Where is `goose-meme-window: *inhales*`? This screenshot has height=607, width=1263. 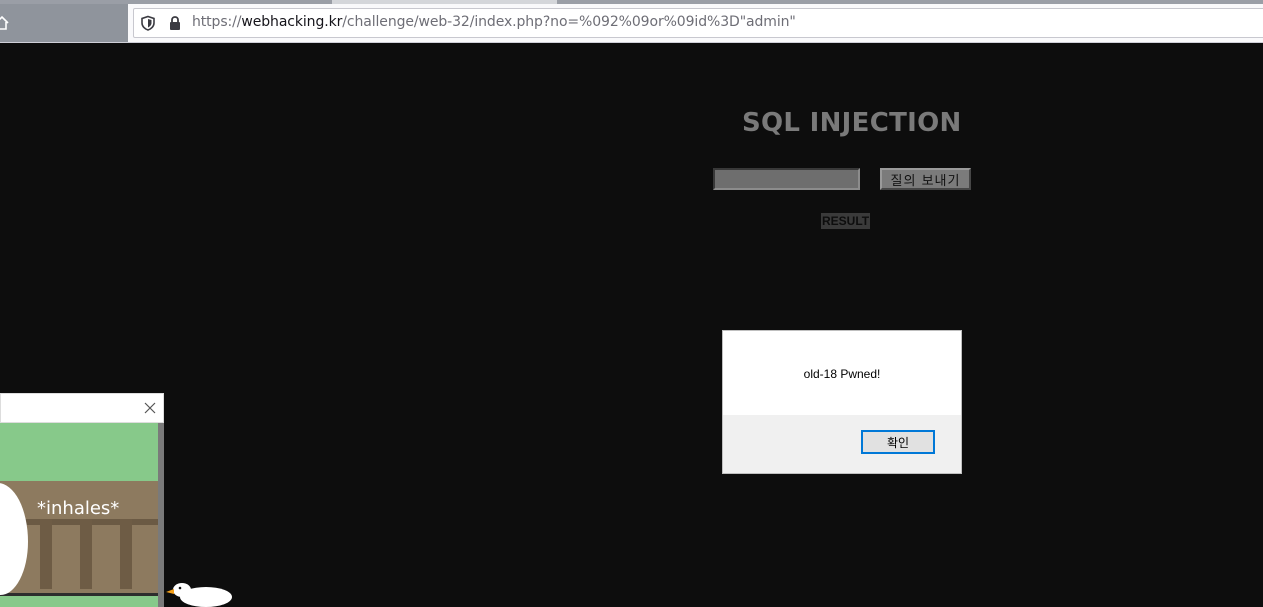
goose-meme-window: *inhales* is located at coordinates (82, 500).